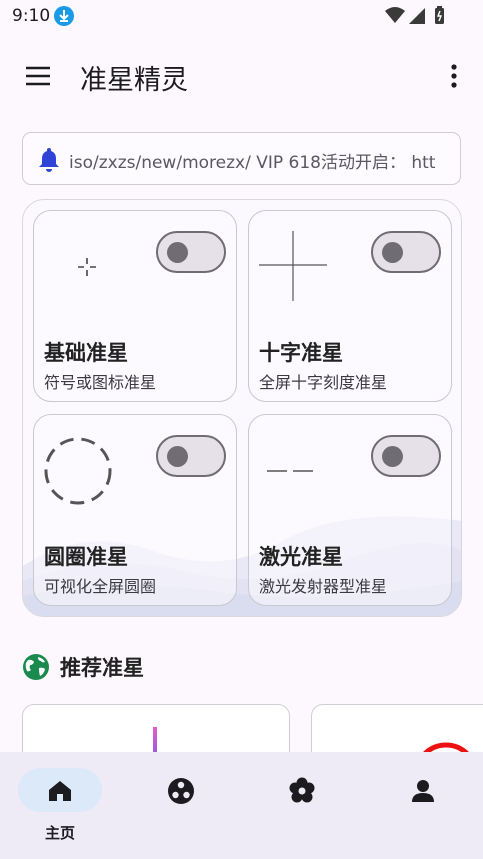 This screenshot has width=483, height=859. What do you see at coordinates (395, 15) in the screenshot?
I see `wifi-icon` at bounding box center [395, 15].